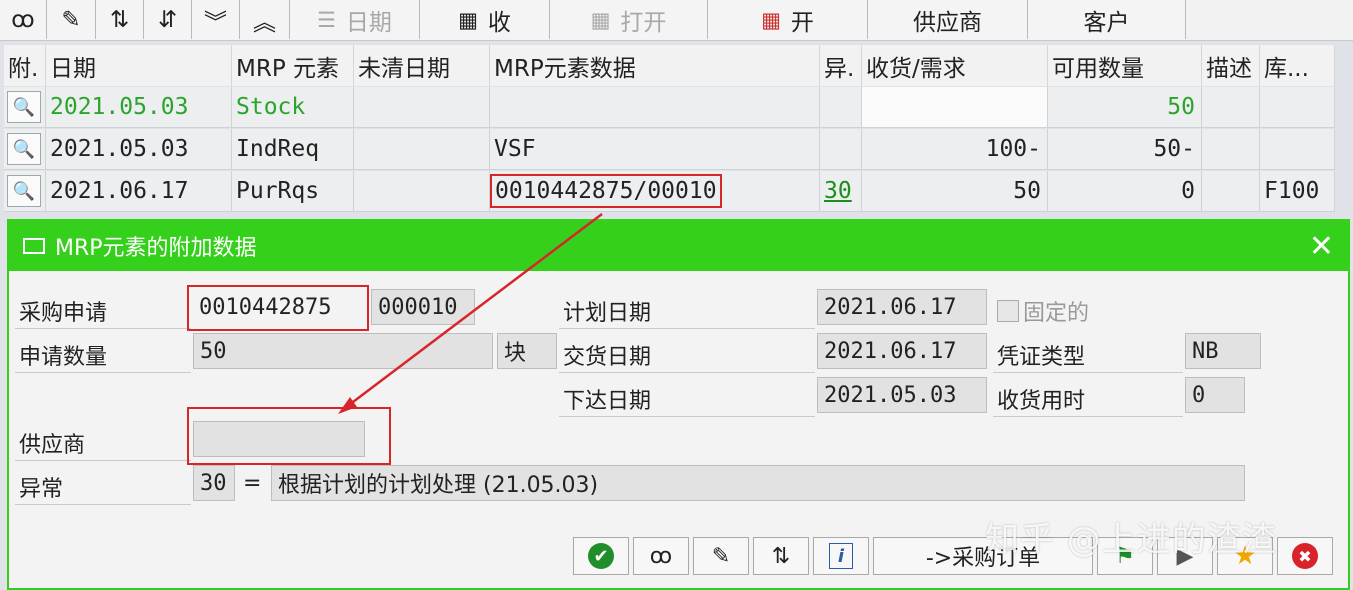 The height and width of the screenshot is (590, 1353). Describe the element at coordinates (1131, 540) in the screenshot. I see `watermark: 知乎 @上进的渣渣` at that location.